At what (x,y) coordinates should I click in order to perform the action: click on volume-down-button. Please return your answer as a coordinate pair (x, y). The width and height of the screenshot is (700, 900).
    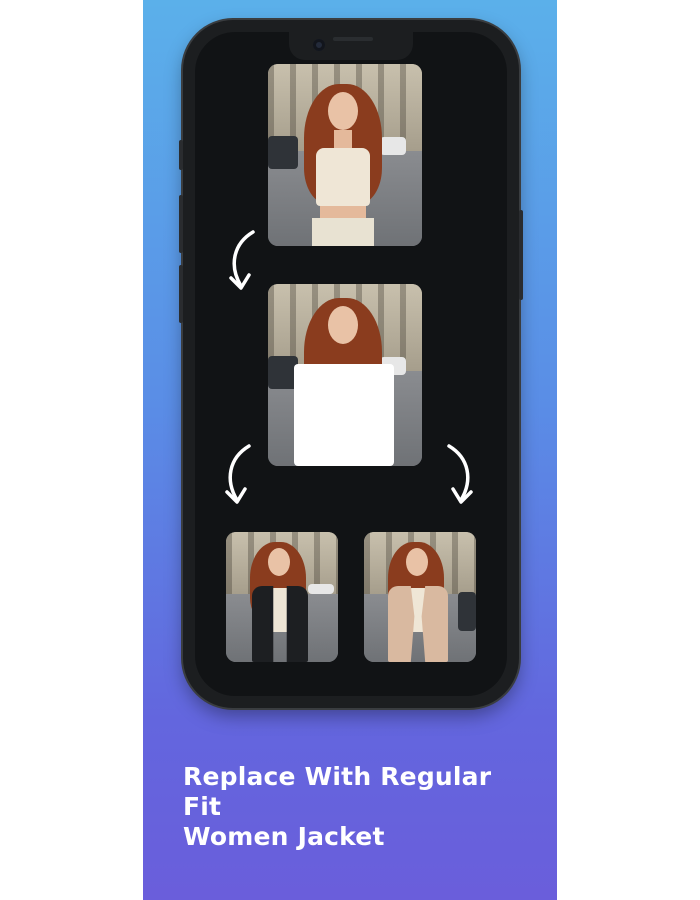
    Looking at the image, I should click on (181, 294).